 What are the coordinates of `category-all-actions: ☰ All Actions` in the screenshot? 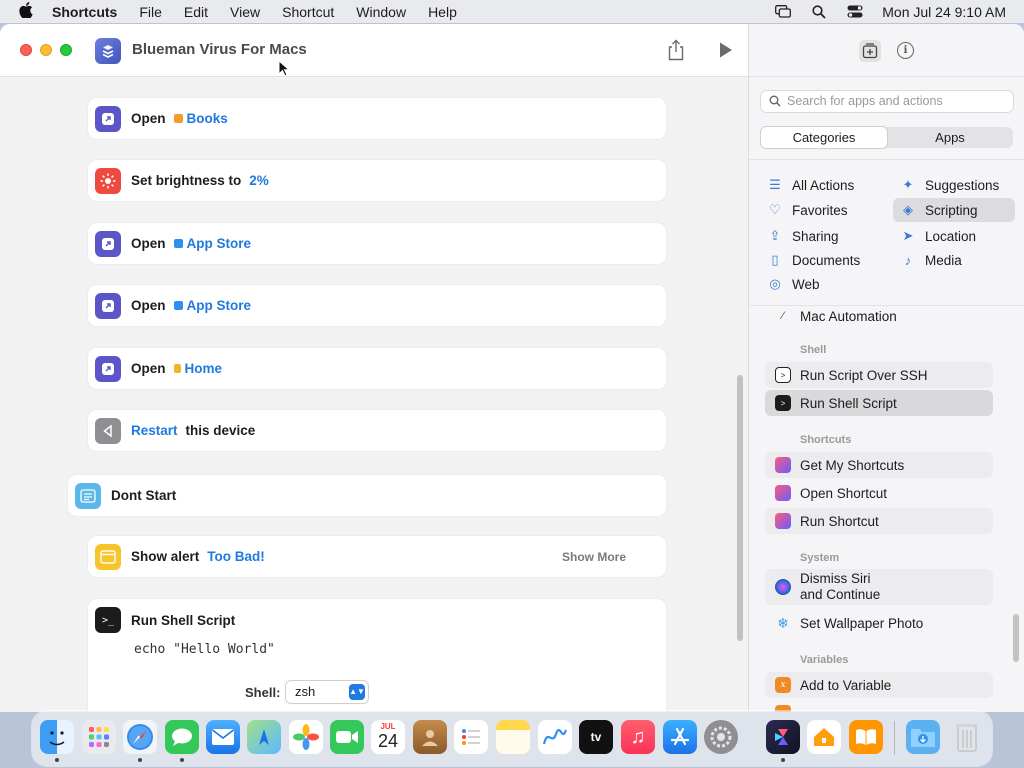 It's located at (825, 185).